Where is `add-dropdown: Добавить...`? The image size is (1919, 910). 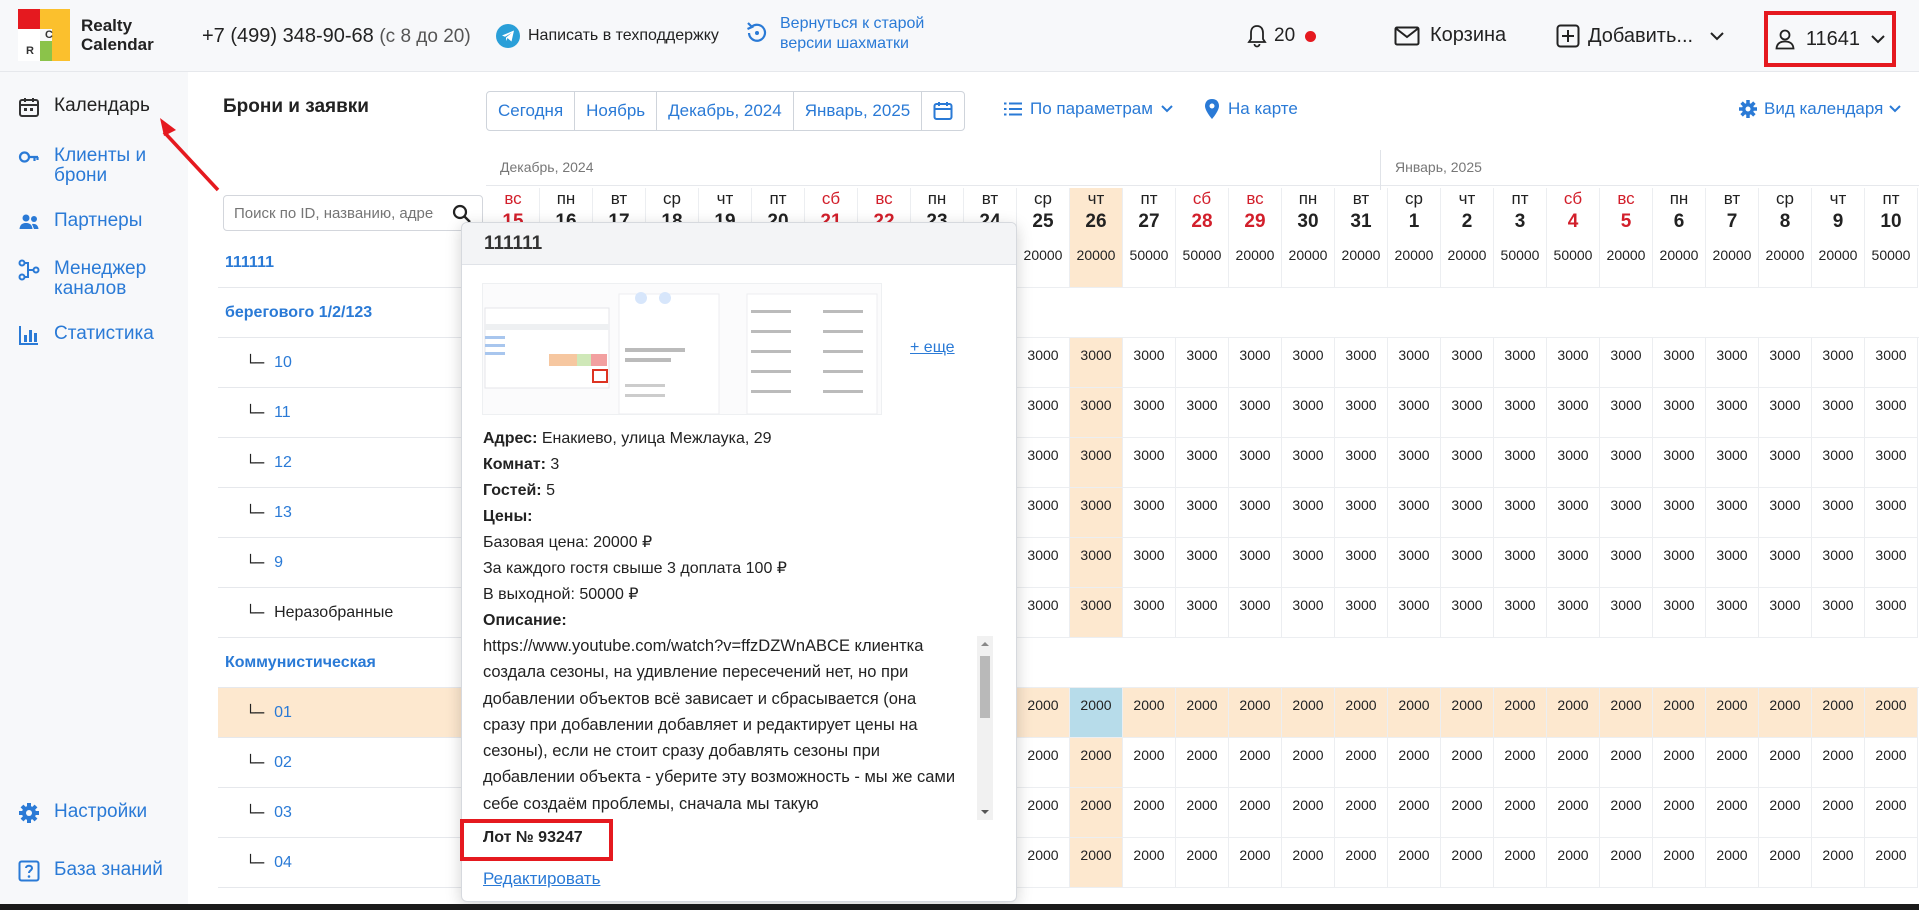
add-dropdown: Добавить... is located at coordinates (1640, 36).